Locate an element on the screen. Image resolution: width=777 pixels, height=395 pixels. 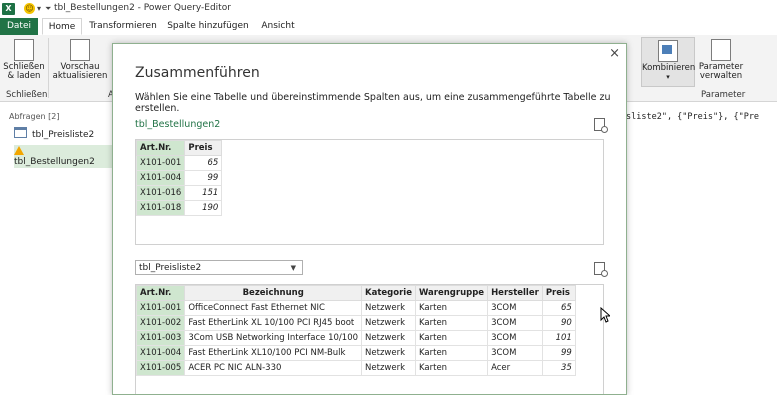
query-item-bestellungen: tbl_Bestellungen2 is located at coordinates (63, 156).